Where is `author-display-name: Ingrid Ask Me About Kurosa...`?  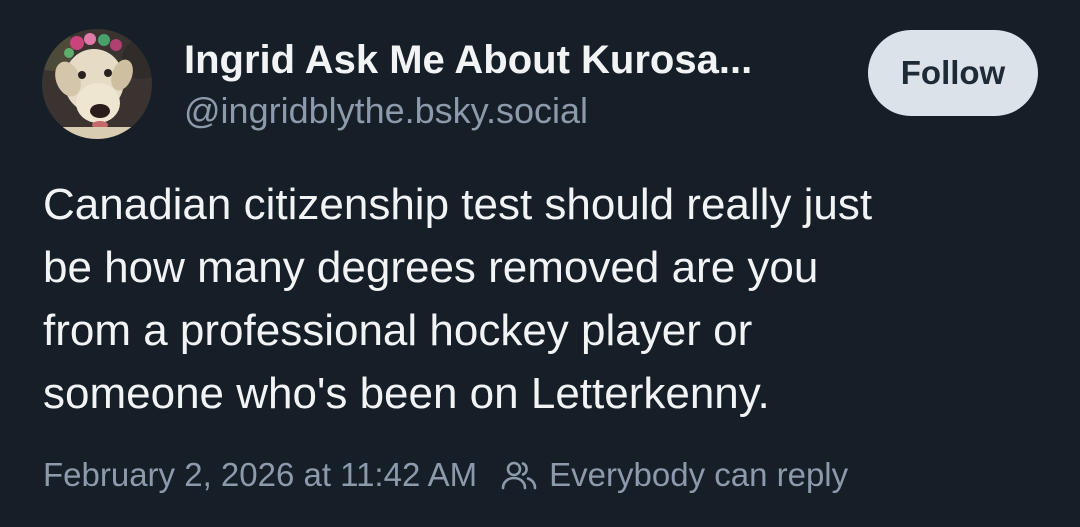
author-display-name: Ingrid Ask Me About Kurosa... is located at coordinates (514, 60).